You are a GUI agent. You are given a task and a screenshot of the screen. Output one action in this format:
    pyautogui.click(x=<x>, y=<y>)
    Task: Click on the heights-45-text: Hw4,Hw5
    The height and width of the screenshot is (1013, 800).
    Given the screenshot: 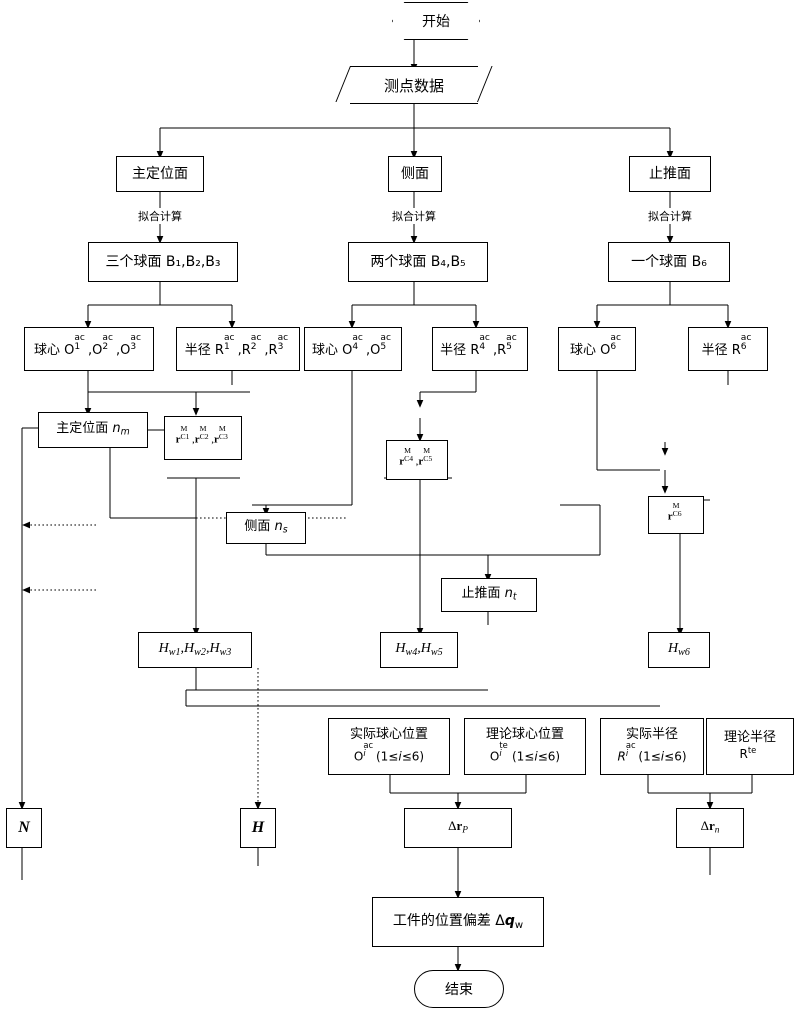 What is the action you would take?
    pyautogui.click(x=419, y=650)
    